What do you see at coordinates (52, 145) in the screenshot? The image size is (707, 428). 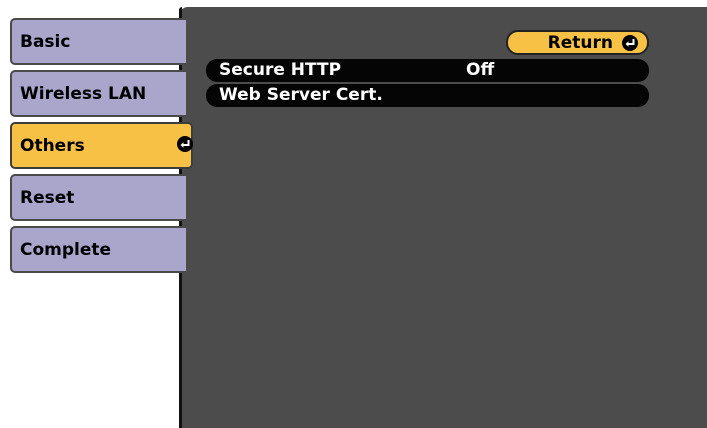 I see `sidebar-item-label: Others` at bounding box center [52, 145].